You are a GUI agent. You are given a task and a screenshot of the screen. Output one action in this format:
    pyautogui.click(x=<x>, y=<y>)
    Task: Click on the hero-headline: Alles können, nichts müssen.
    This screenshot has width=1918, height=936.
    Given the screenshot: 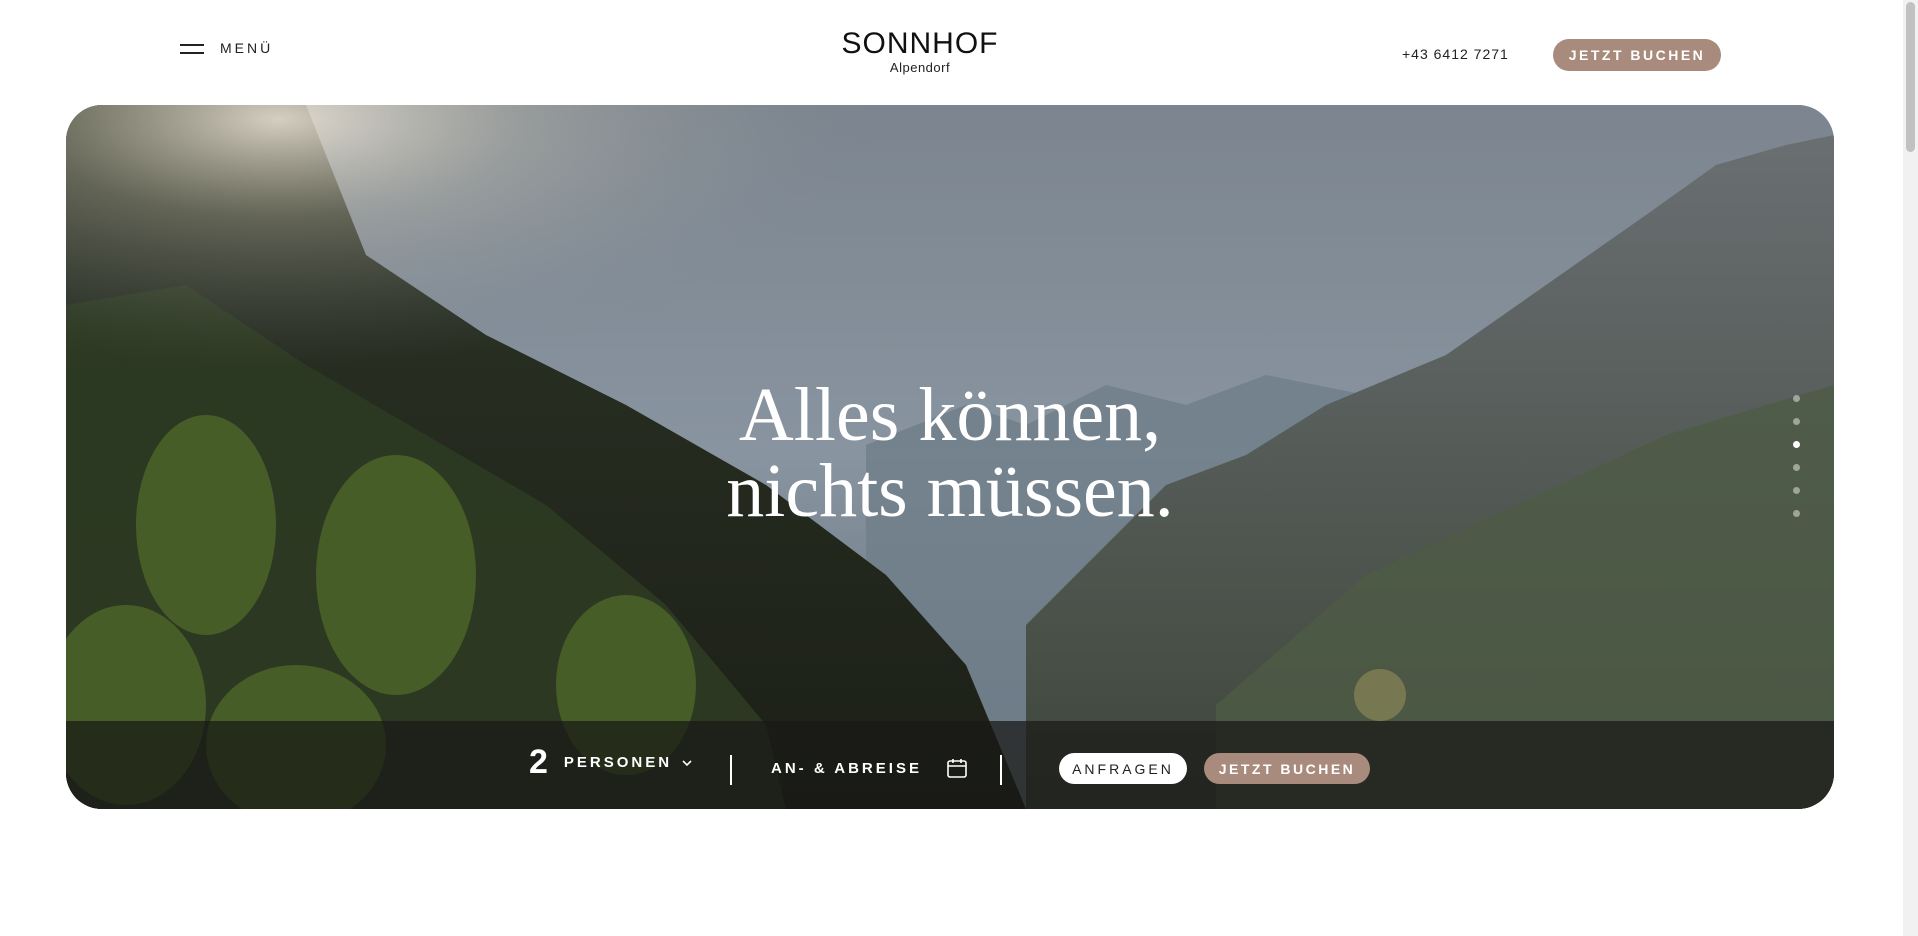 What is the action you would take?
    pyautogui.click(x=950, y=453)
    